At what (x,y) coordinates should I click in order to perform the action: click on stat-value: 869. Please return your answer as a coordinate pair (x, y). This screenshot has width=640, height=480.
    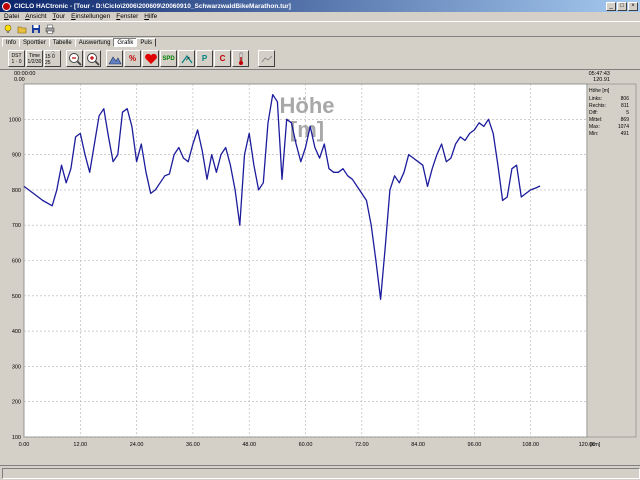
    Looking at the image, I should click on (624, 120).